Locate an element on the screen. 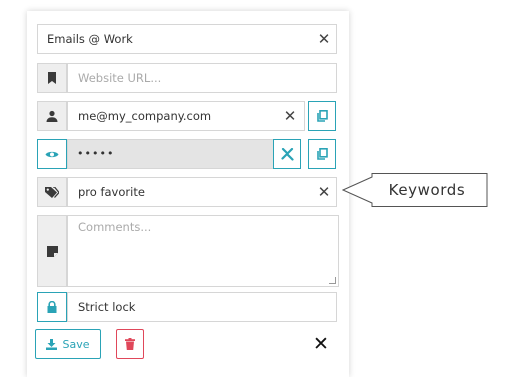  lock-row: Strict lock is located at coordinates (187, 307).